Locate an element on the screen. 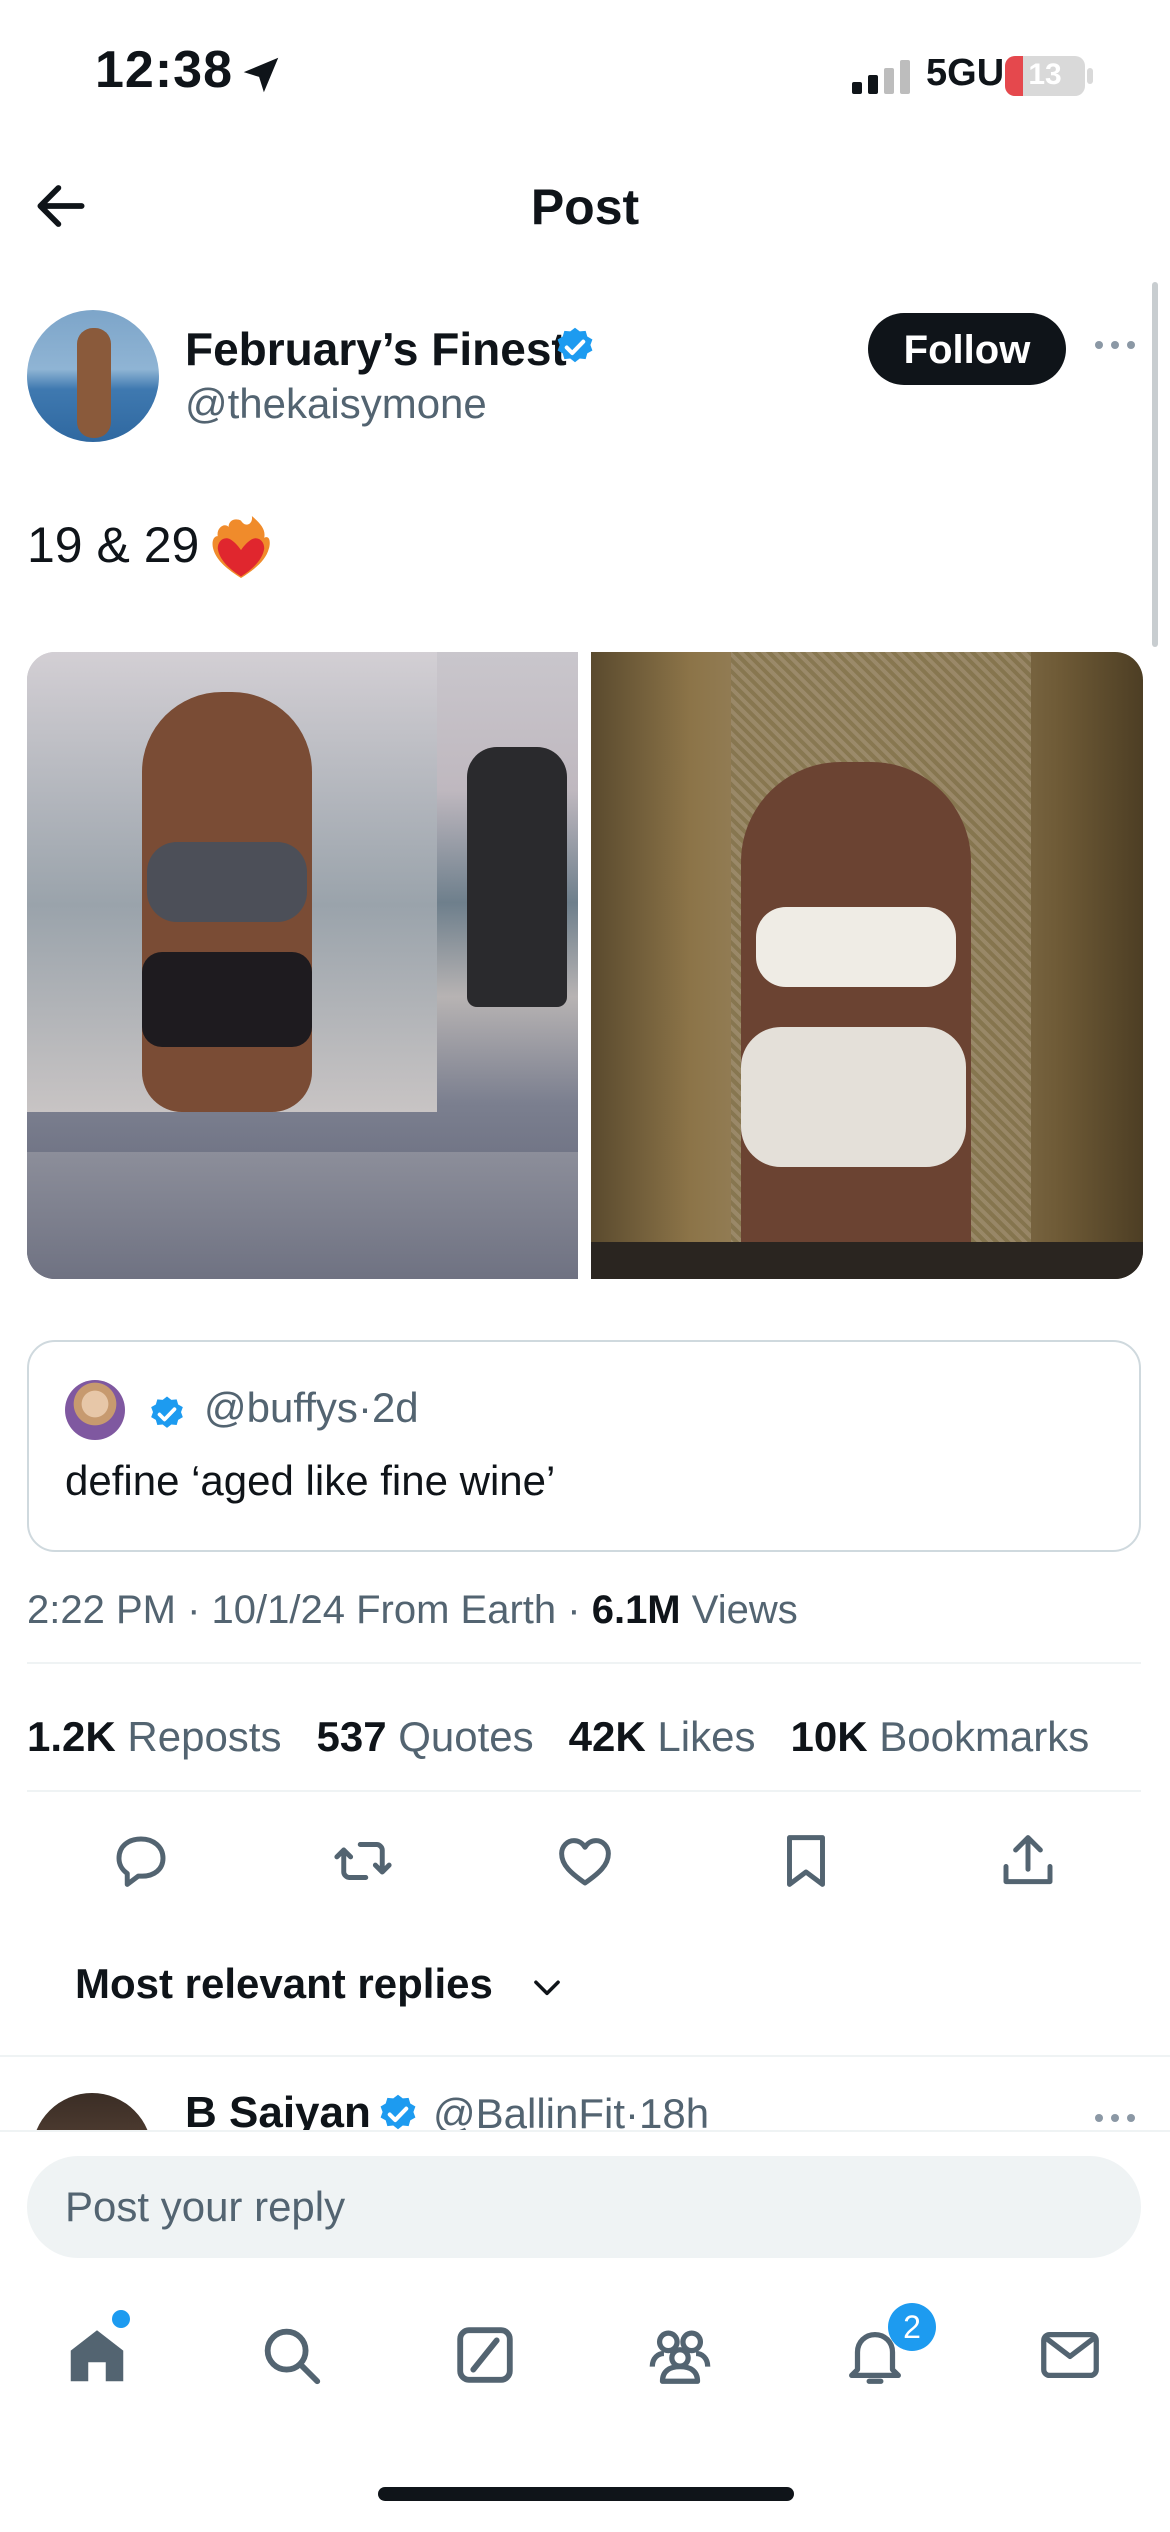 The image size is (1170, 2532). like-icon is located at coordinates (585, 1861).